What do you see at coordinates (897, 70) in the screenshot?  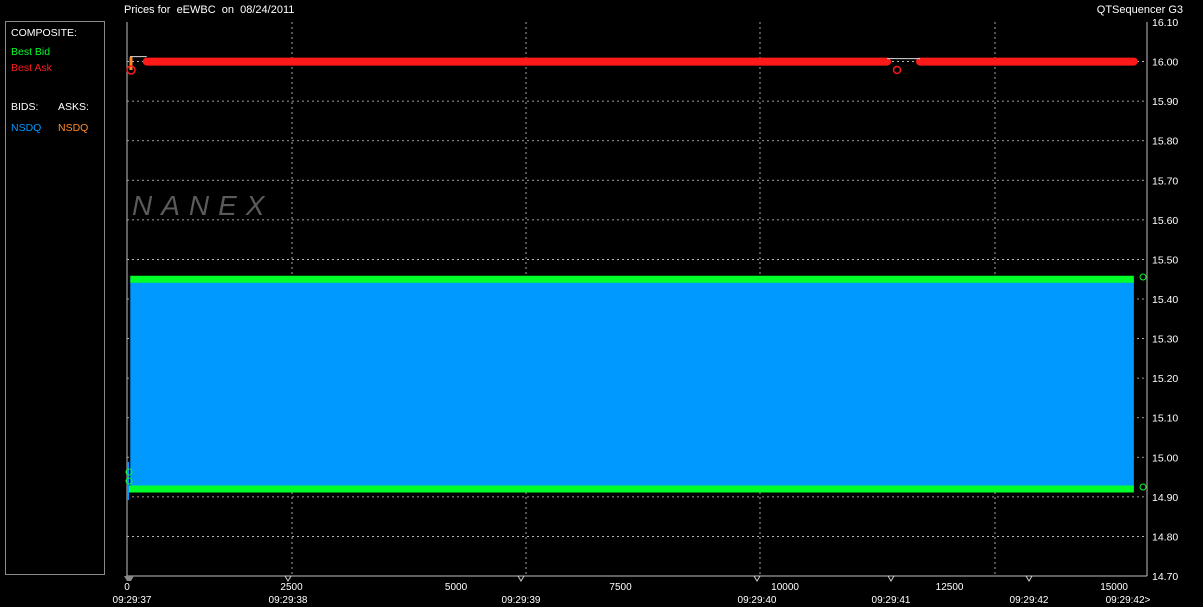 I see `best-ask-mid-marker` at bounding box center [897, 70].